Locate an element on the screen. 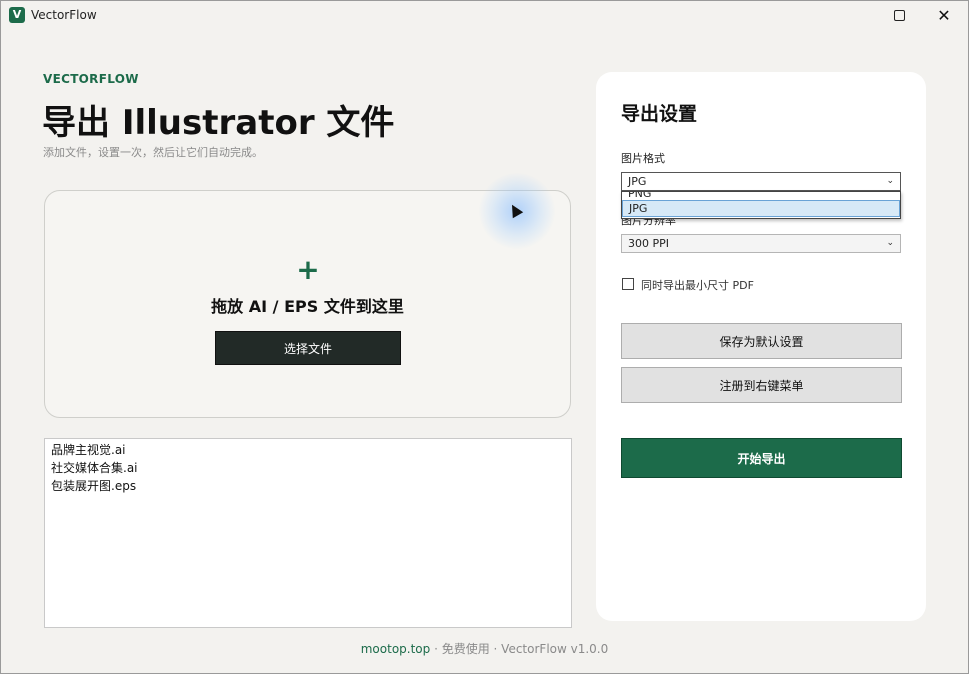 The height and width of the screenshot is (674, 969). maximize-icon is located at coordinates (899, 15).